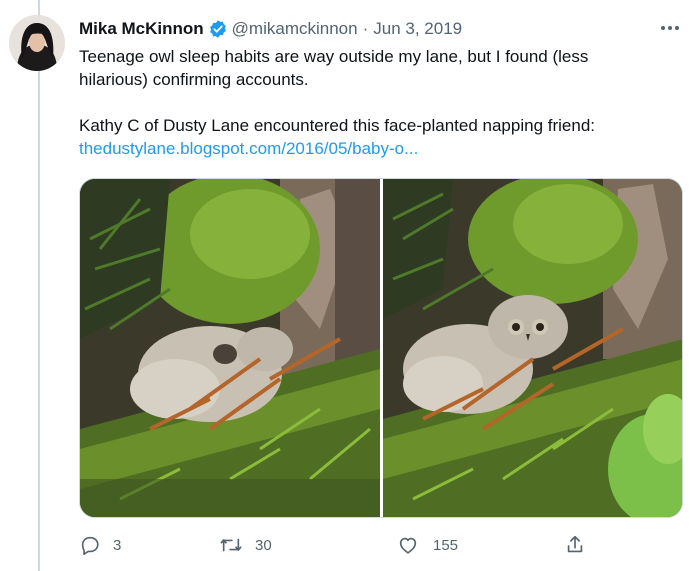 The width and height of the screenshot is (696, 571). I want to click on retweet-button: 30, so click(245, 545).